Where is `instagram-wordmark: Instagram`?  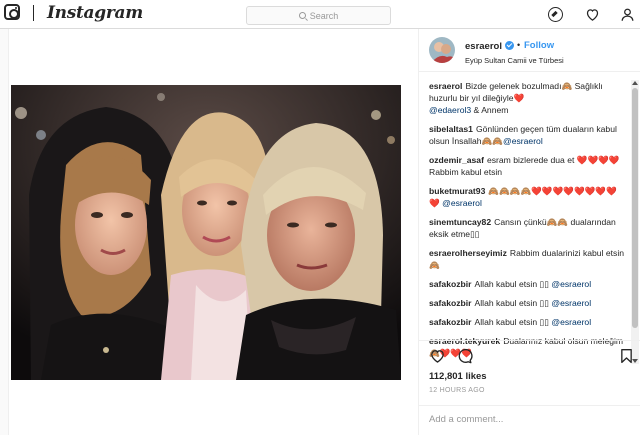 instagram-wordmark: Instagram is located at coordinates (95, 13).